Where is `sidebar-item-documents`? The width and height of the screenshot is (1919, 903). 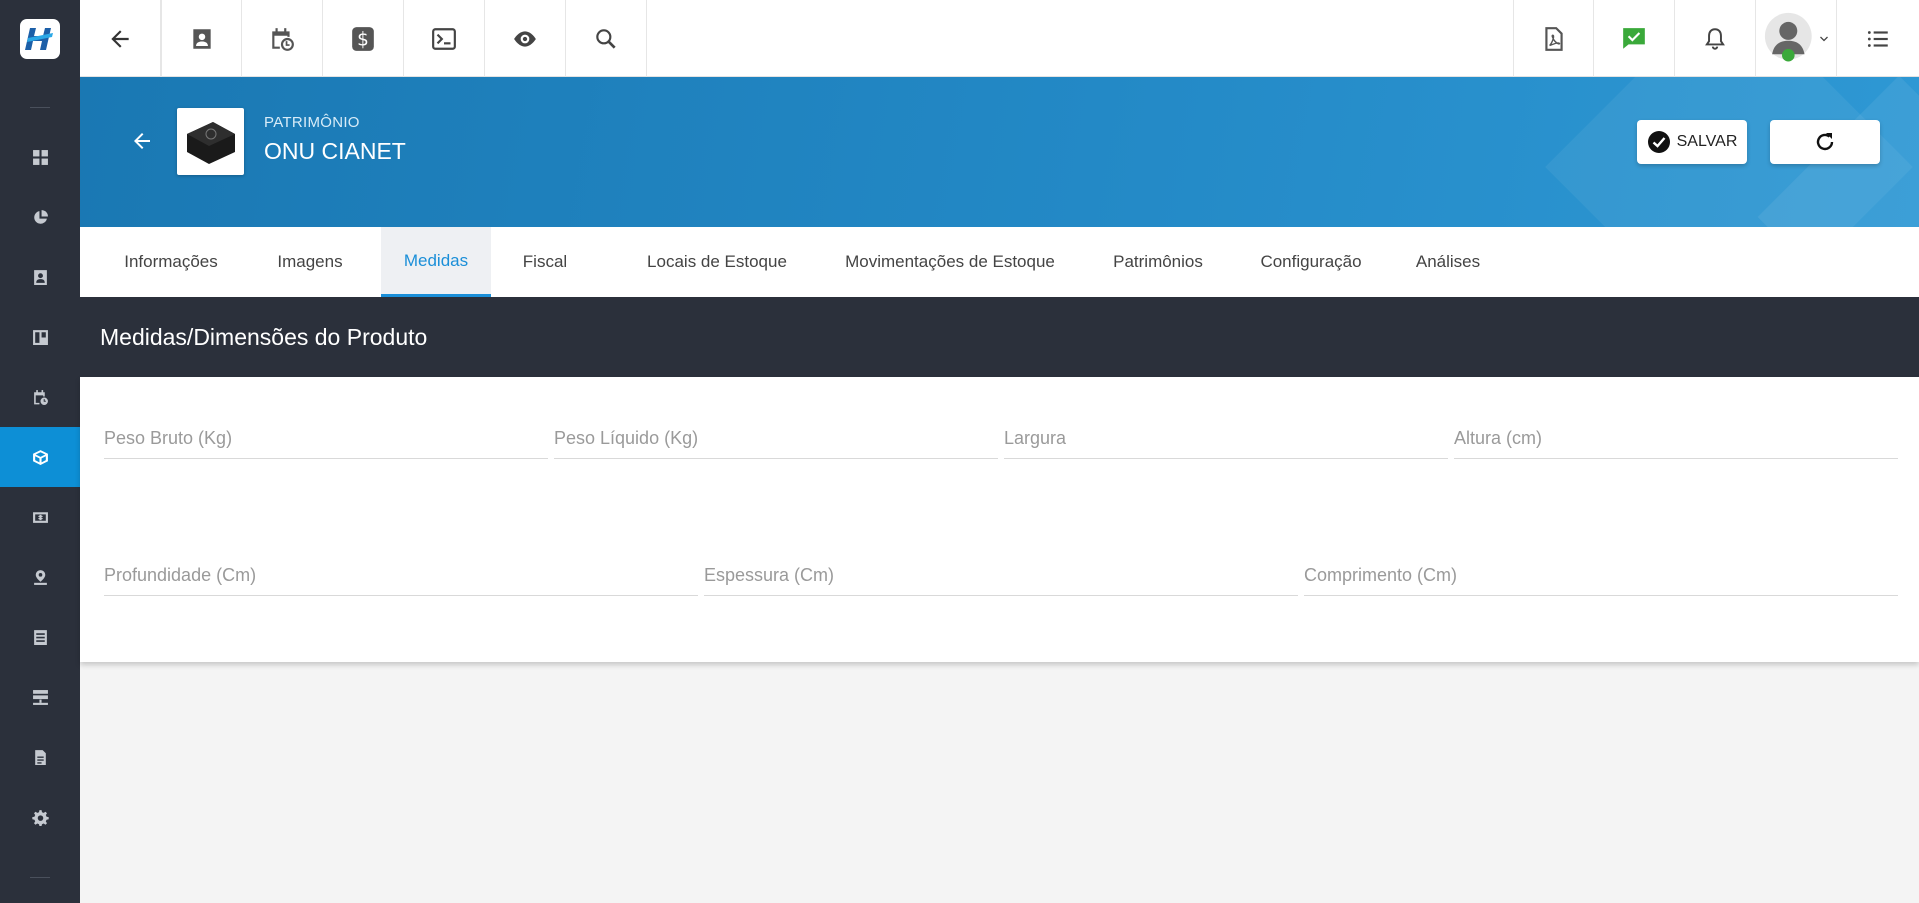
sidebar-item-documents is located at coordinates (40, 637).